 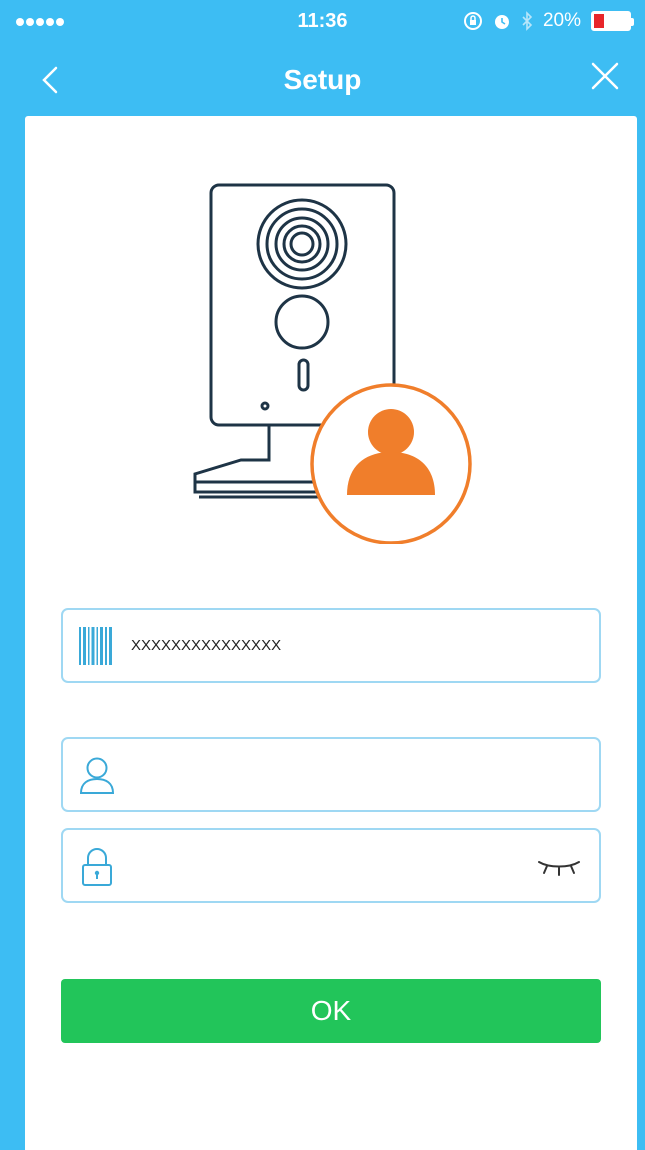 What do you see at coordinates (97, 866) in the screenshot?
I see `lock-icon` at bounding box center [97, 866].